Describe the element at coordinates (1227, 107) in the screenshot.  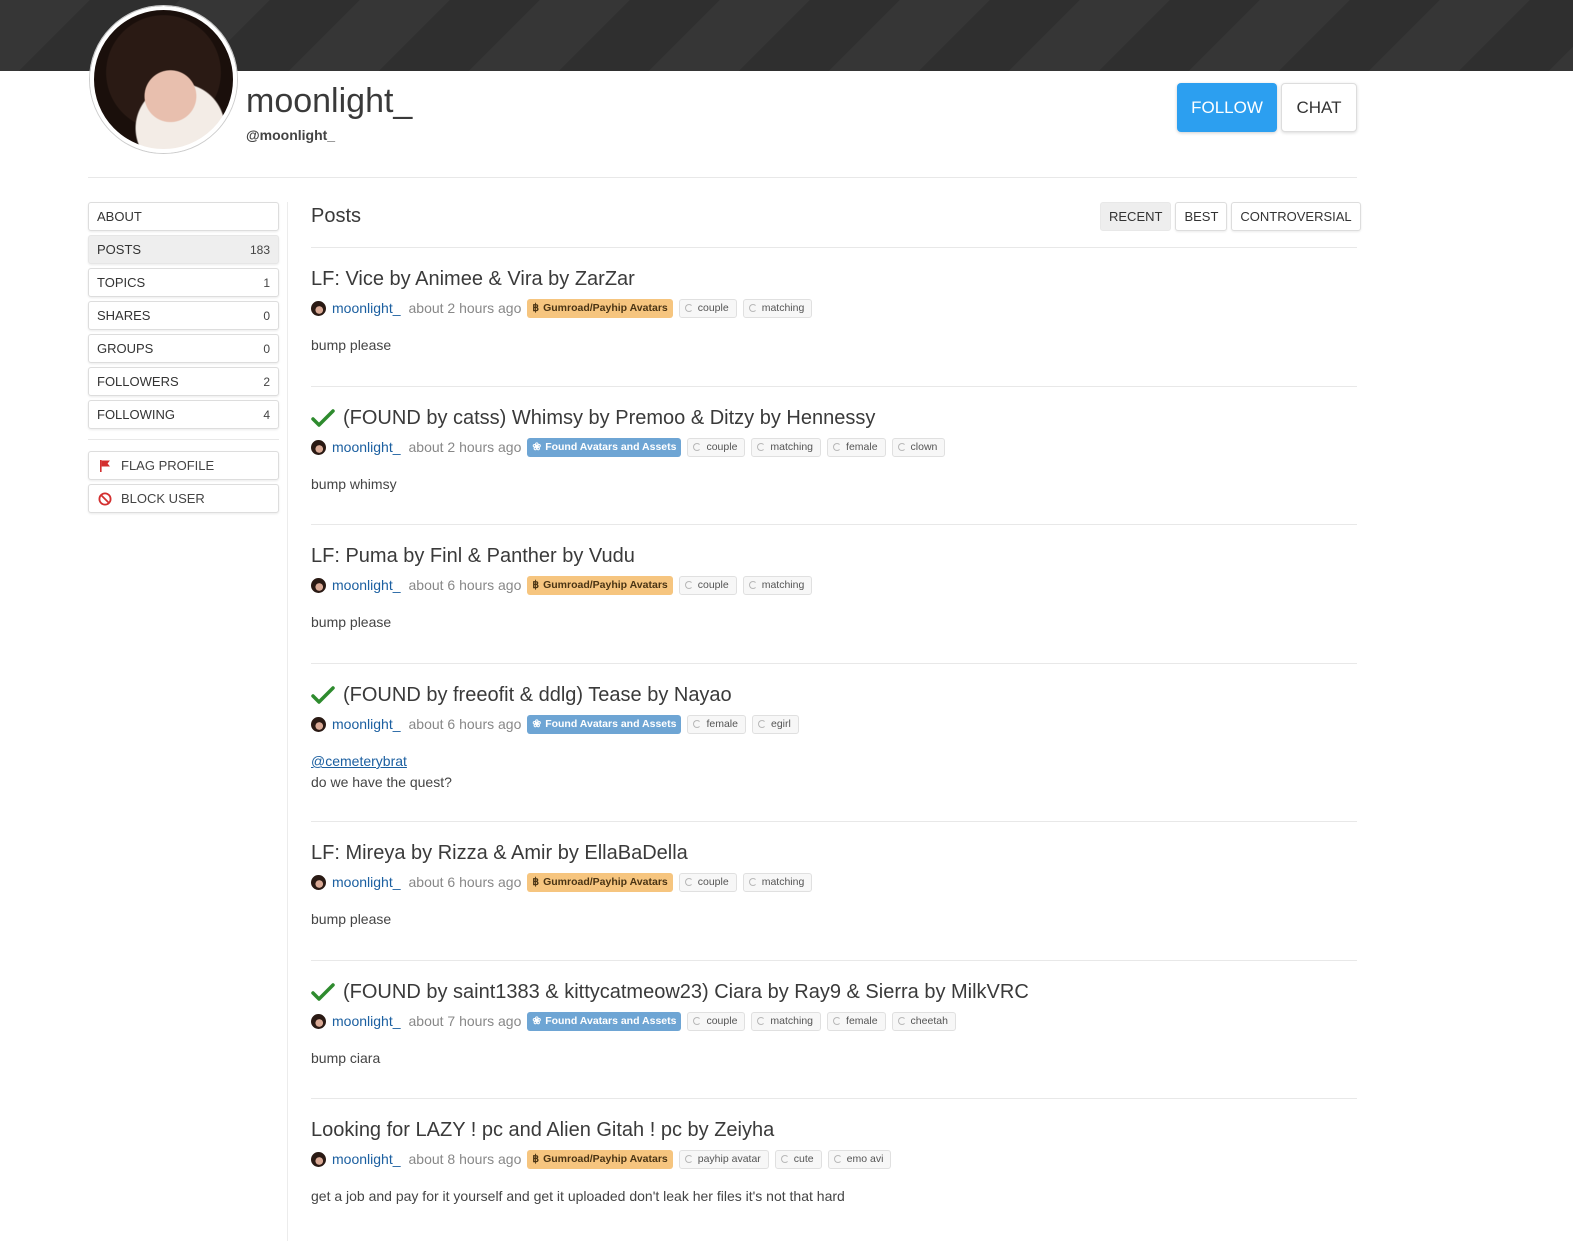
I see `follow-button: FOLLOW` at that location.